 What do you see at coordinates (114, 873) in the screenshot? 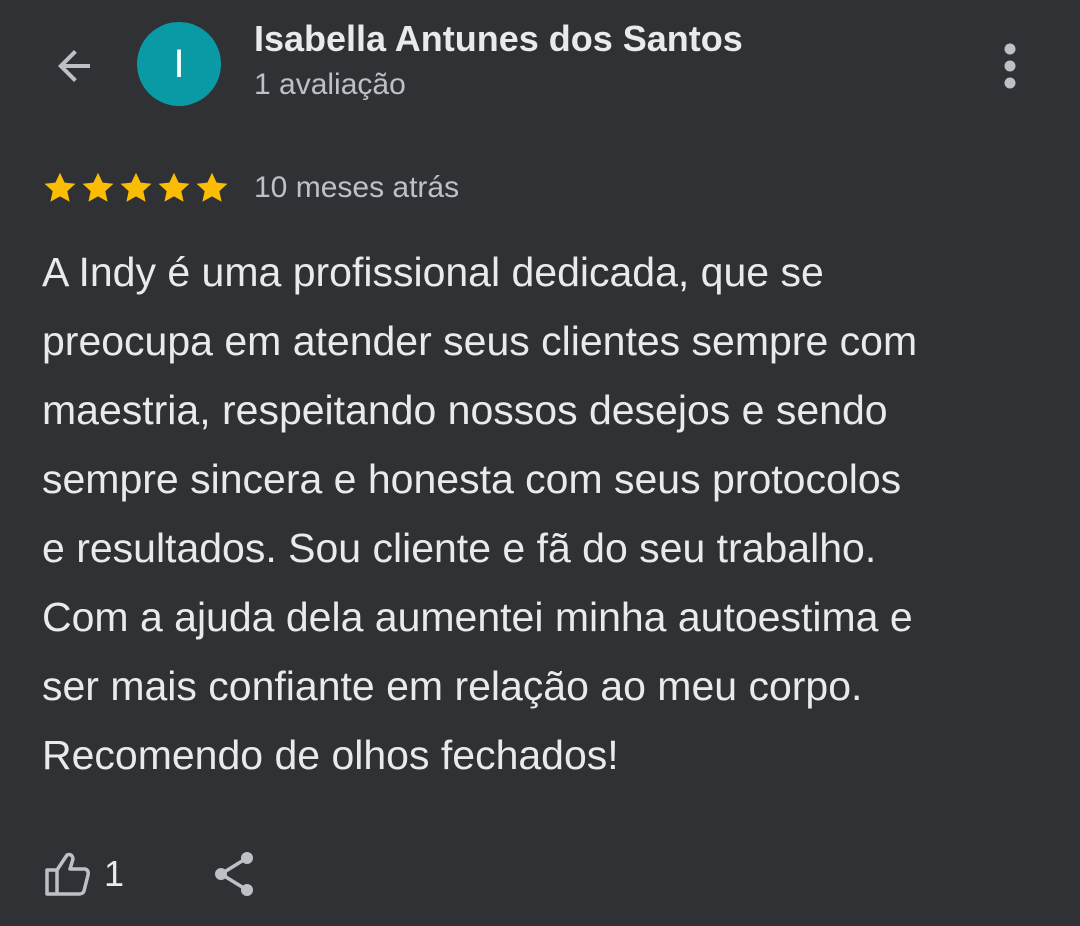
I see `like-count: 1` at bounding box center [114, 873].